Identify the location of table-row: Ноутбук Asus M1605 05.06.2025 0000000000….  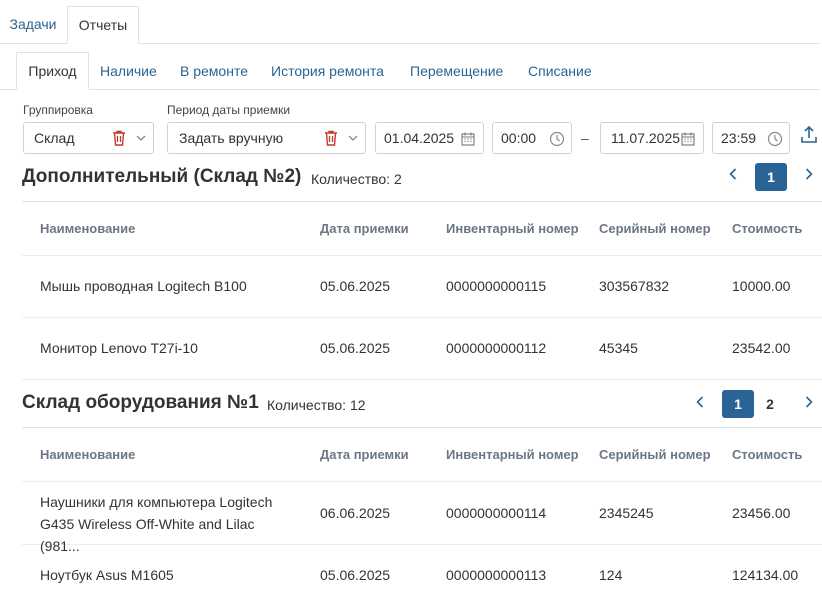
(422, 569).